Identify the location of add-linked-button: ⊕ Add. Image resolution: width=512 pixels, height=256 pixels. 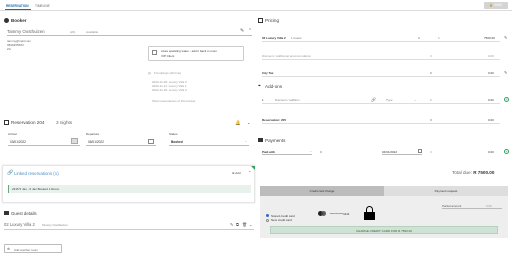
(236, 173).